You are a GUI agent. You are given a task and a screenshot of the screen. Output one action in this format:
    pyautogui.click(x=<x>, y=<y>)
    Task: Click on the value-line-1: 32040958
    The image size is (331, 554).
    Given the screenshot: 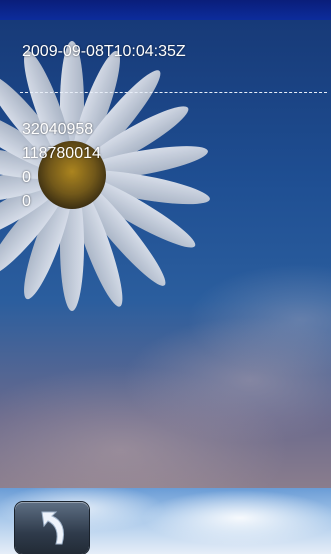 What is the action you would take?
    pyautogui.click(x=58, y=129)
    